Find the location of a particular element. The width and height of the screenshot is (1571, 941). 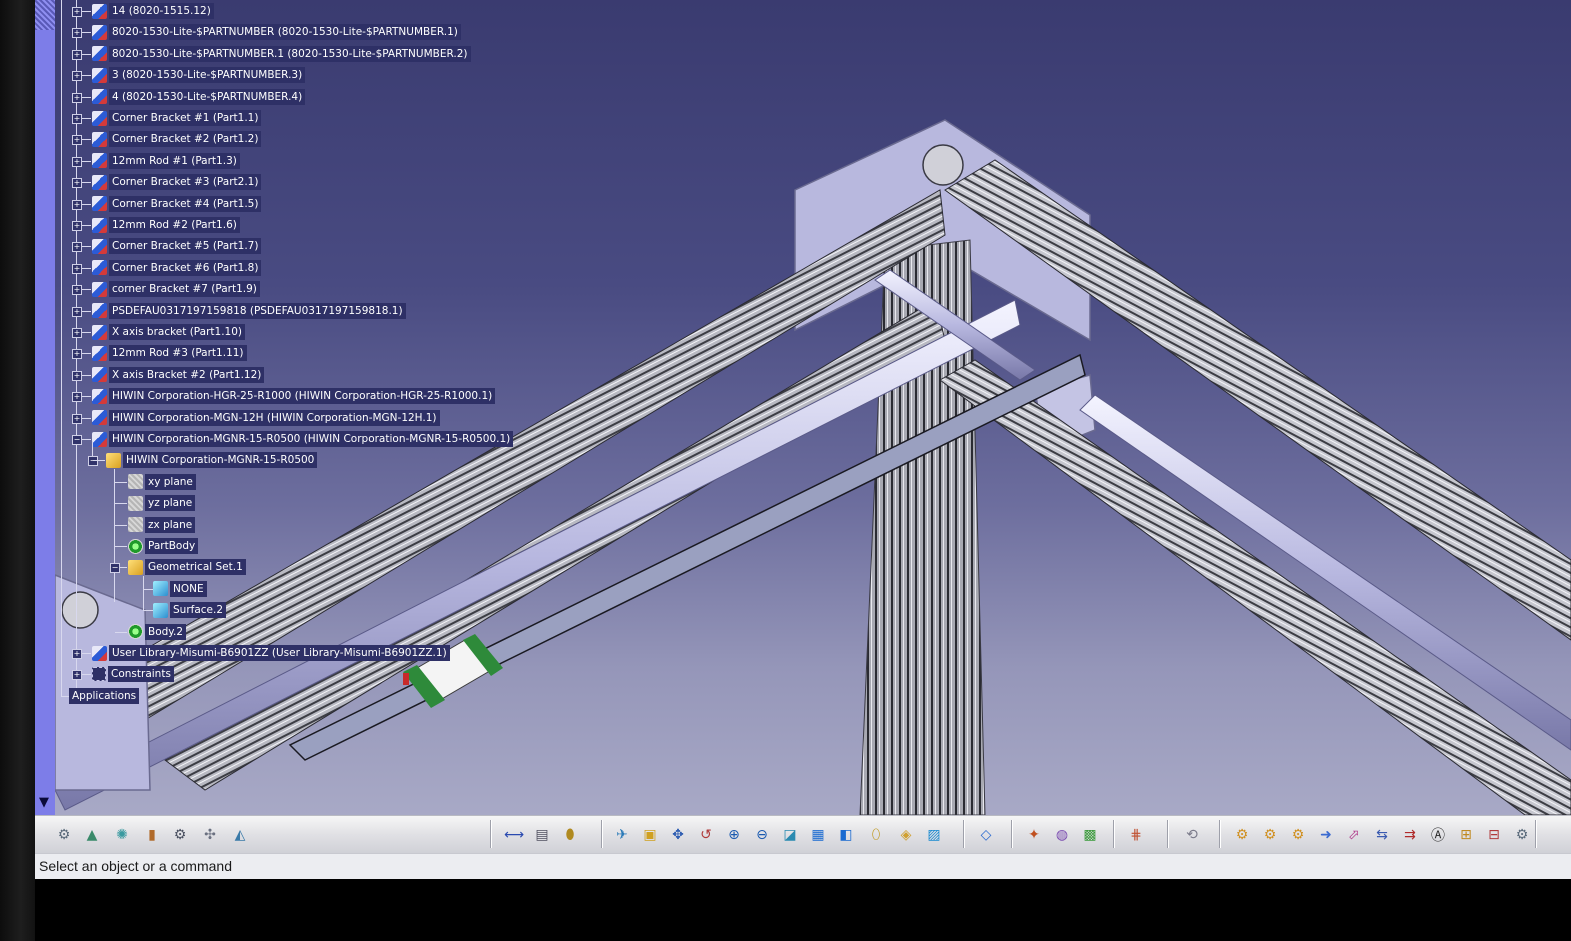

annotation-icon: Ⓐ is located at coordinates (1438, 835).